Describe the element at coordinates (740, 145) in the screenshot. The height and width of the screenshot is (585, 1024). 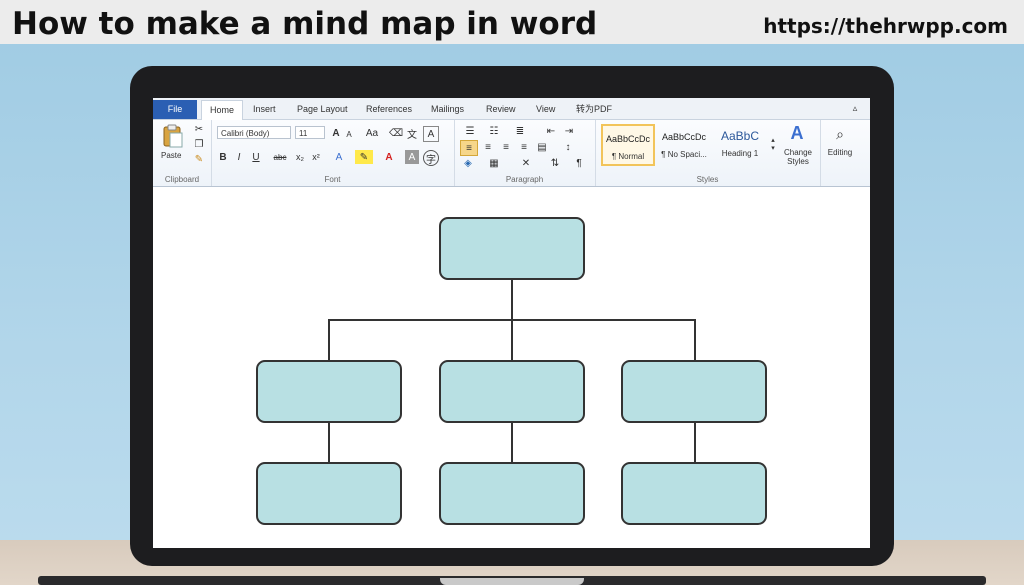
I see `style-heading-1: AaBbC Heading 1` at that location.